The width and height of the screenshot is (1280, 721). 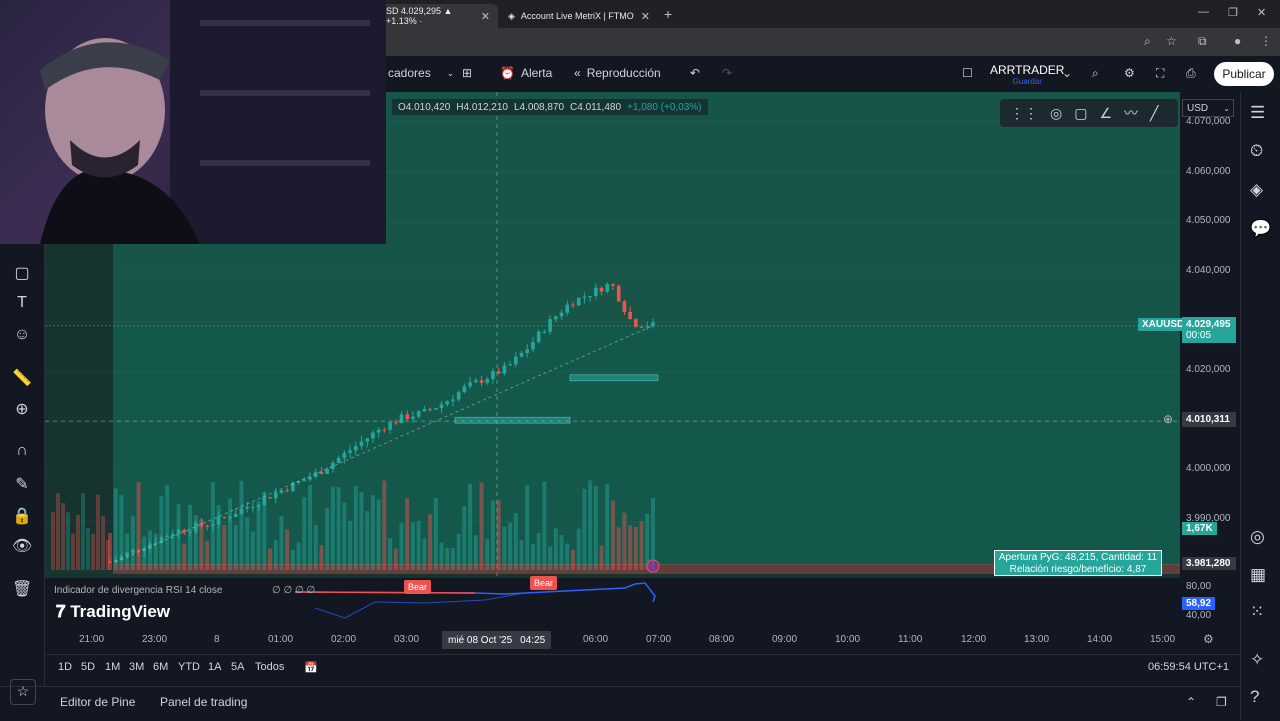 What do you see at coordinates (659, 639) in the screenshot?
I see `time-tick: 07:00` at bounding box center [659, 639].